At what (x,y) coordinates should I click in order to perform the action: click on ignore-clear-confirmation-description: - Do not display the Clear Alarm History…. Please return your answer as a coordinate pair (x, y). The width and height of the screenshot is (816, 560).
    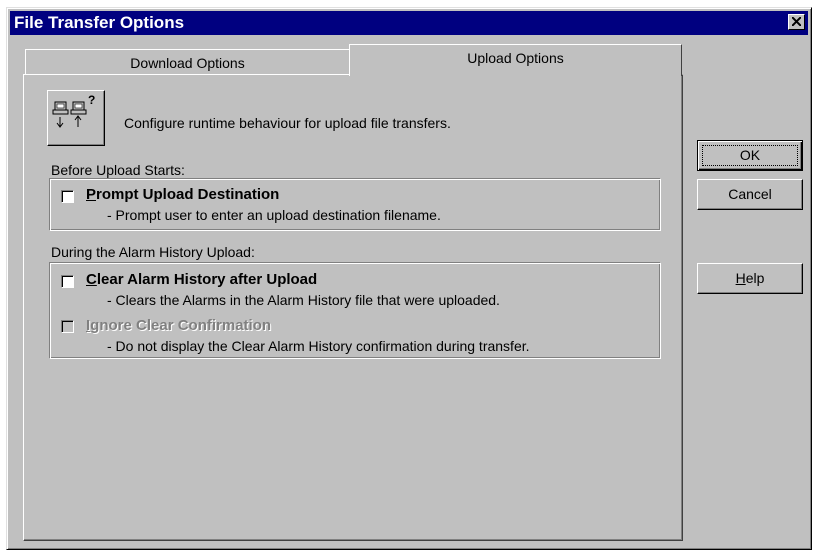
    Looking at the image, I should click on (318, 346).